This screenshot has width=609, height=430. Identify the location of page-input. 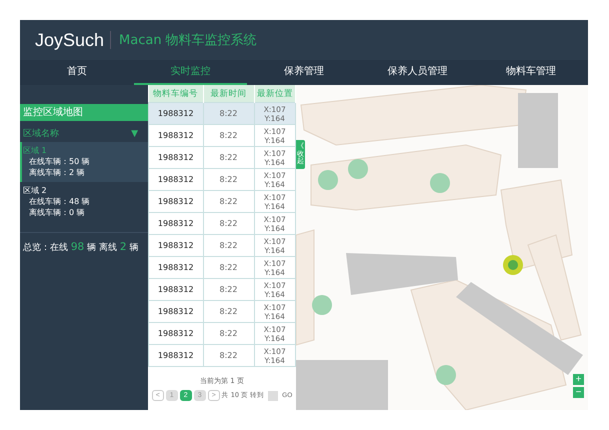
(273, 395).